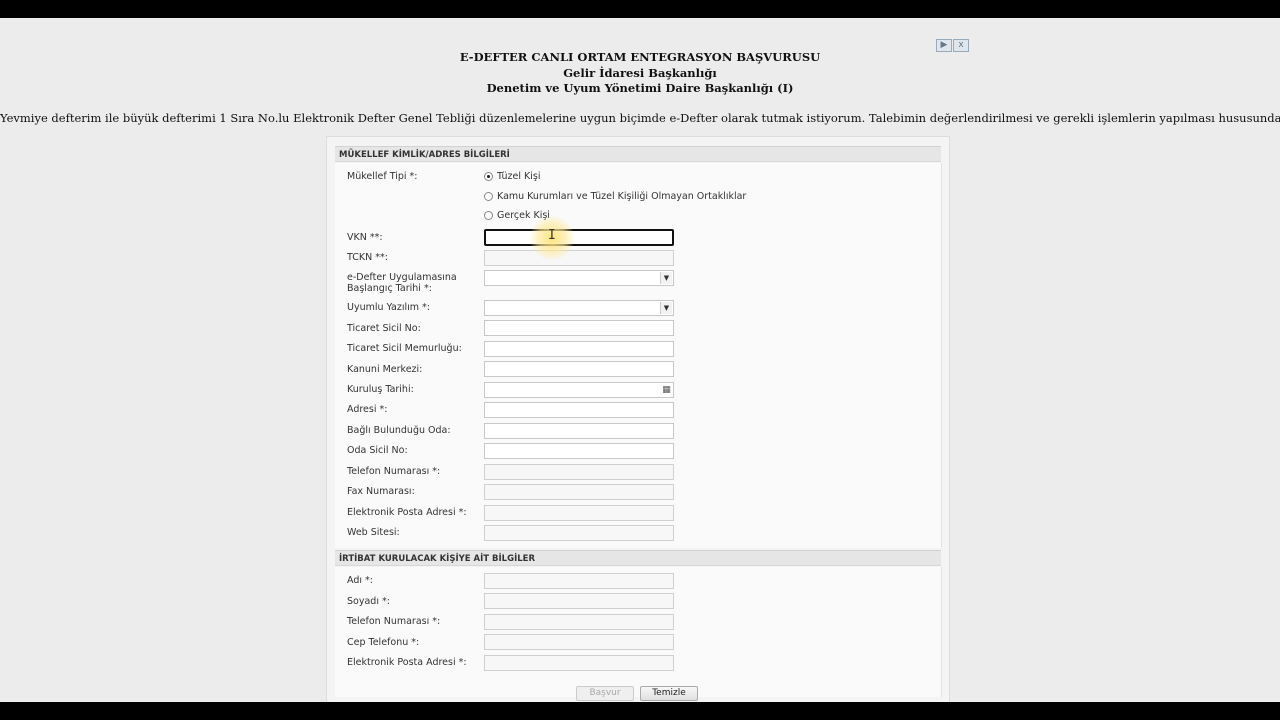 The height and width of the screenshot is (720, 1280). Describe the element at coordinates (407, 512) in the screenshot. I see `email-label: Elektronik Posta Adresi *:` at that location.